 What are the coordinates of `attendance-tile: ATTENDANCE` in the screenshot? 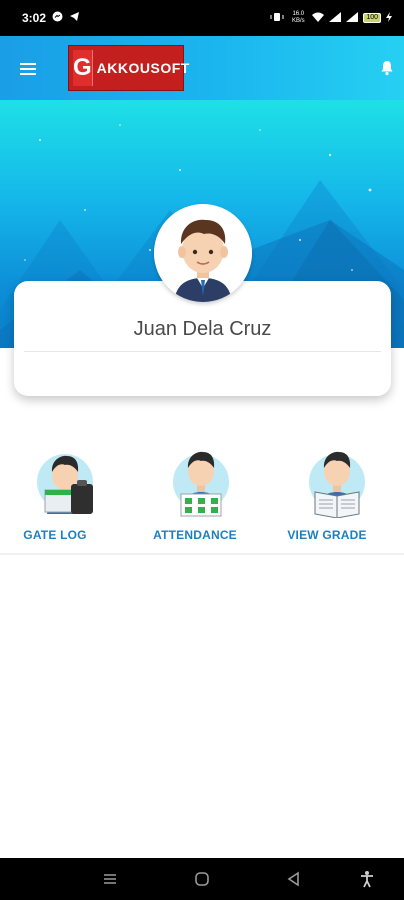 It's located at (195, 491).